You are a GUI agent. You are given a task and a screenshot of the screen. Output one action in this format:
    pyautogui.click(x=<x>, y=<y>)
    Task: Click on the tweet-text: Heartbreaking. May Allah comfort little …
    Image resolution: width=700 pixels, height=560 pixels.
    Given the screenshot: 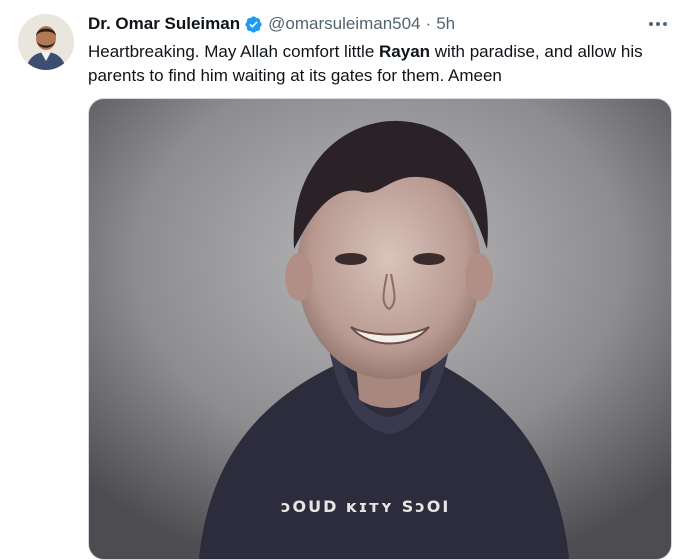 What is the action you would take?
    pyautogui.click(x=383, y=64)
    